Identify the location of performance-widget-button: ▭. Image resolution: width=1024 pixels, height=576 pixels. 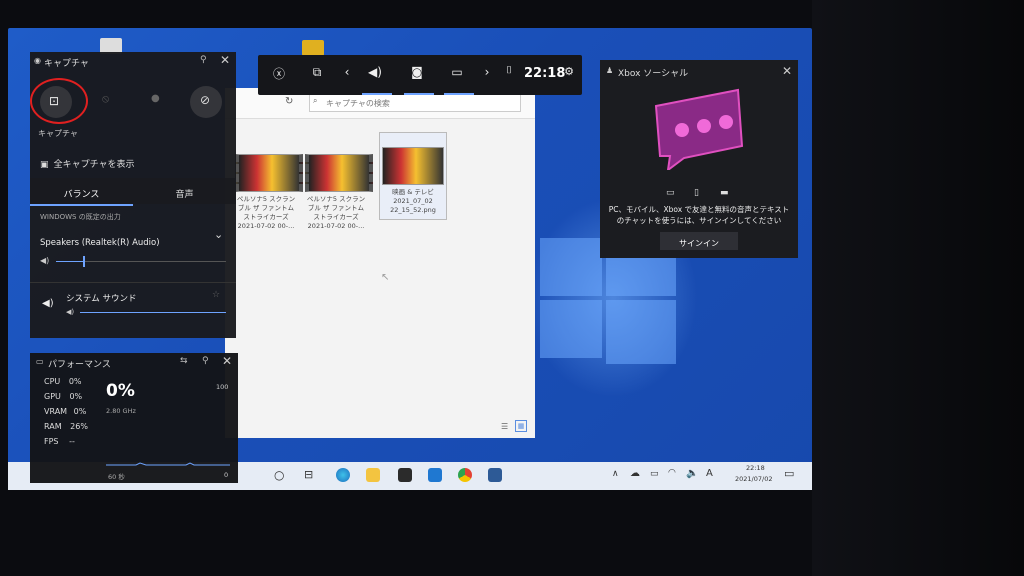
(457, 72).